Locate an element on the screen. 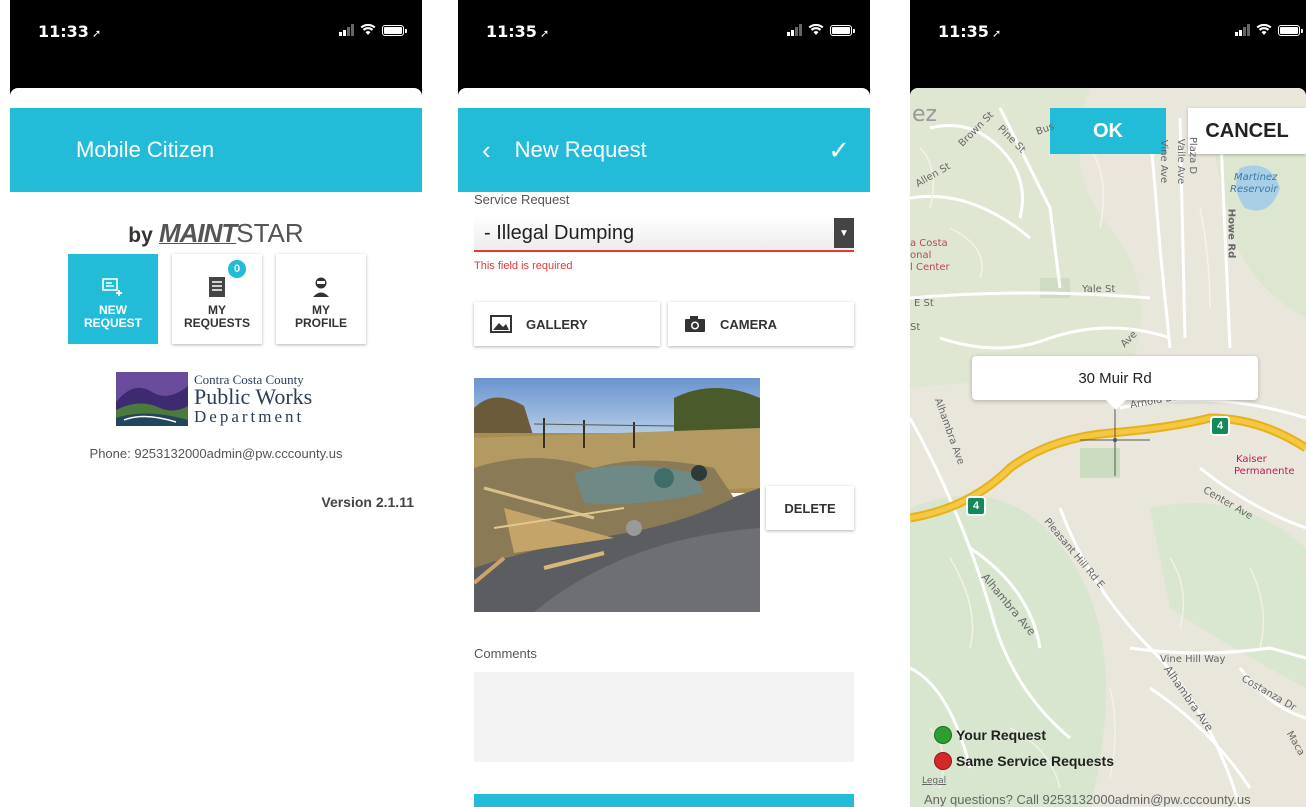 This screenshot has width=1306, height=807. gallery-label: GALLERY is located at coordinates (557, 324).